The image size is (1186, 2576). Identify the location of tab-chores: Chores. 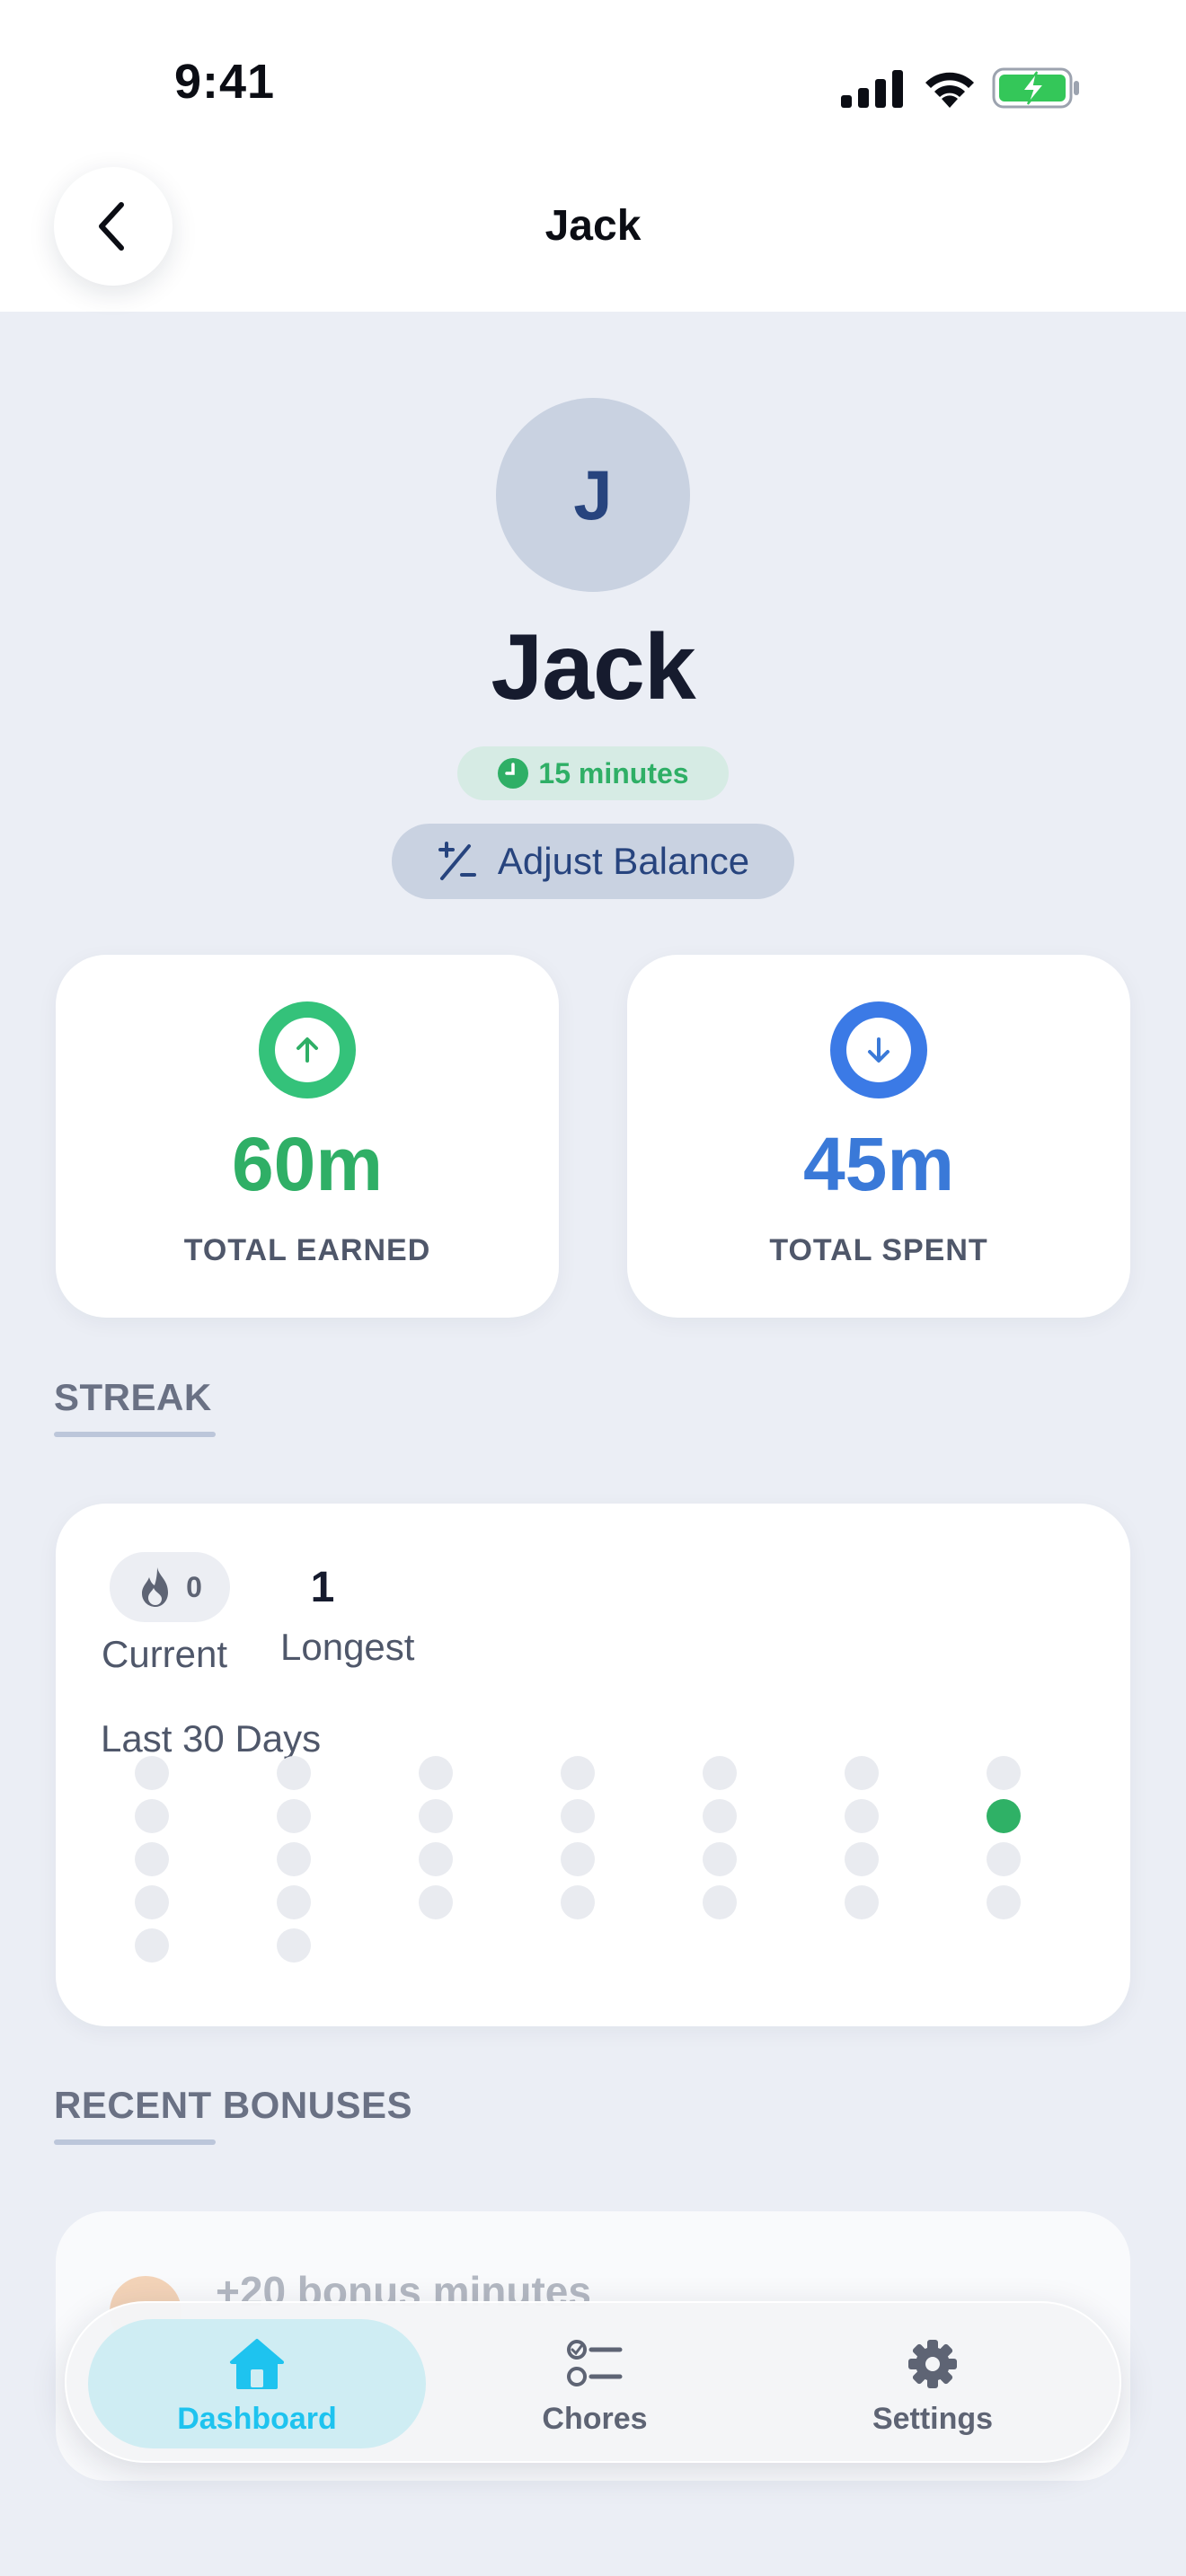
(595, 2383).